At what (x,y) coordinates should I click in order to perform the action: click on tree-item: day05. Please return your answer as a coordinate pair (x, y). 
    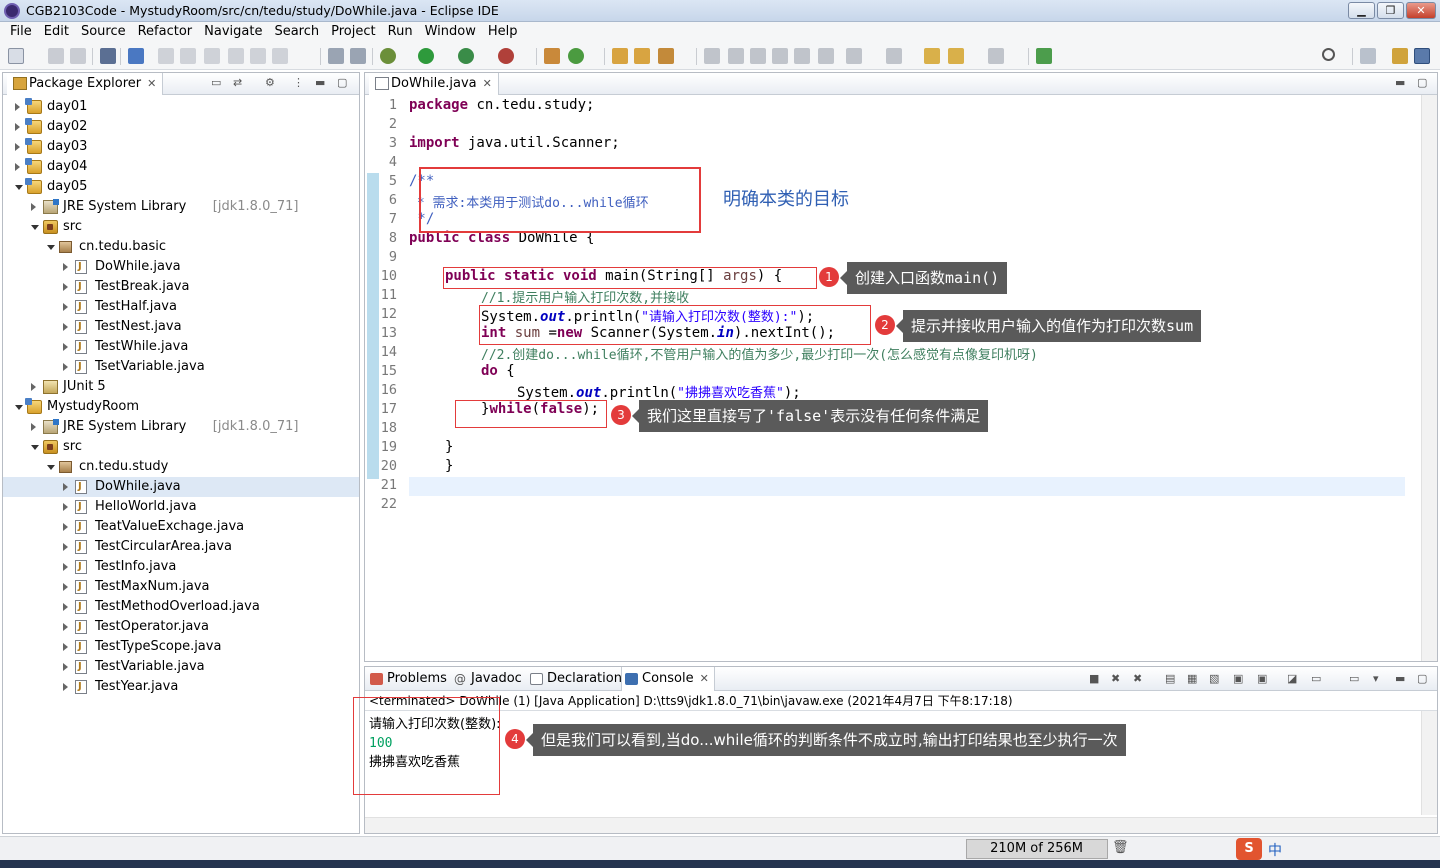
    Looking at the image, I should click on (181, 187).